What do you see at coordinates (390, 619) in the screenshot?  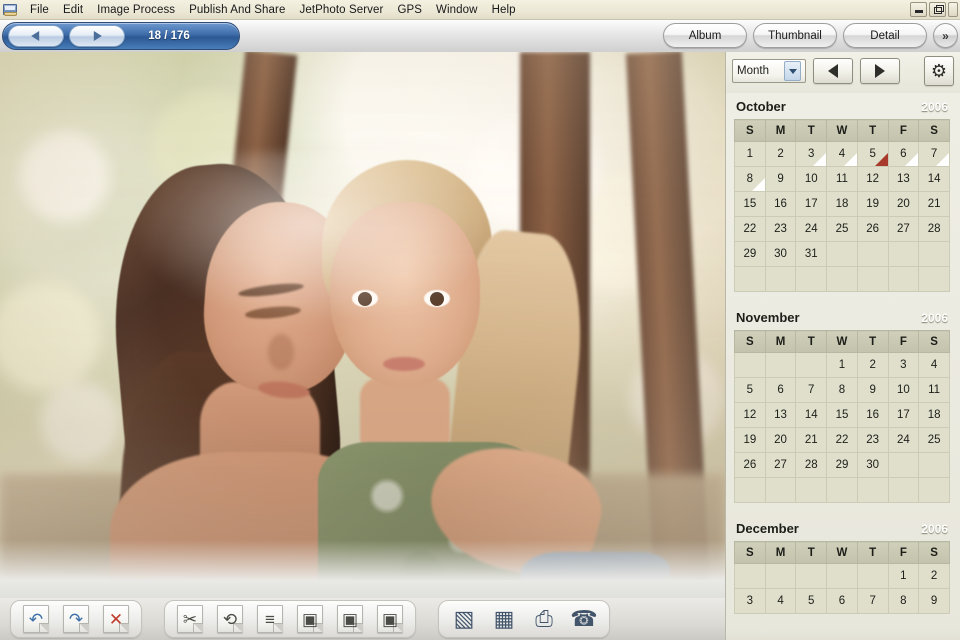 I see `sepia-button: ▣` at bounding box center [390, 619].